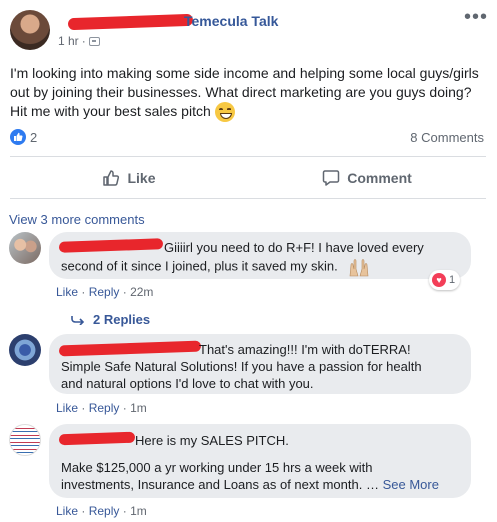 This screenshot has width=497, height=522. Describe the element at coordinates (359, 268) in the screenshot. I see `raising-hands-emoji-icon` at that location.